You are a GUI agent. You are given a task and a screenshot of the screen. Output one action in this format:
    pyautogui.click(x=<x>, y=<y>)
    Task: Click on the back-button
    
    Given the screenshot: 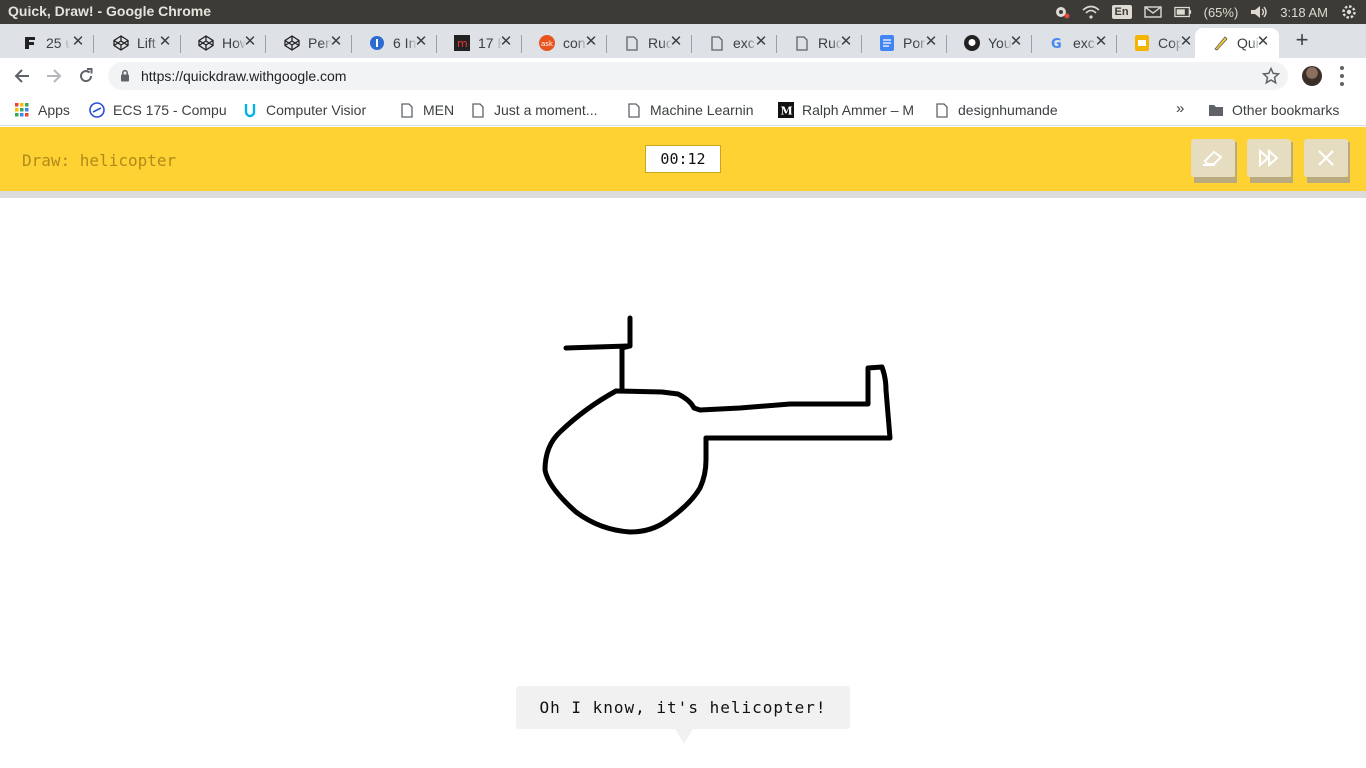 What is the action you would take?
    pyautogui.click(x=22, y=76)
    